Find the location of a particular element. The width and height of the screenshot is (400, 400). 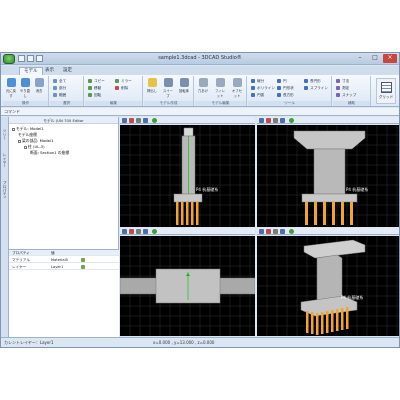

ribbon-group-select: 全て 部分 範囲 選択 is located at coordinates (67, 91).